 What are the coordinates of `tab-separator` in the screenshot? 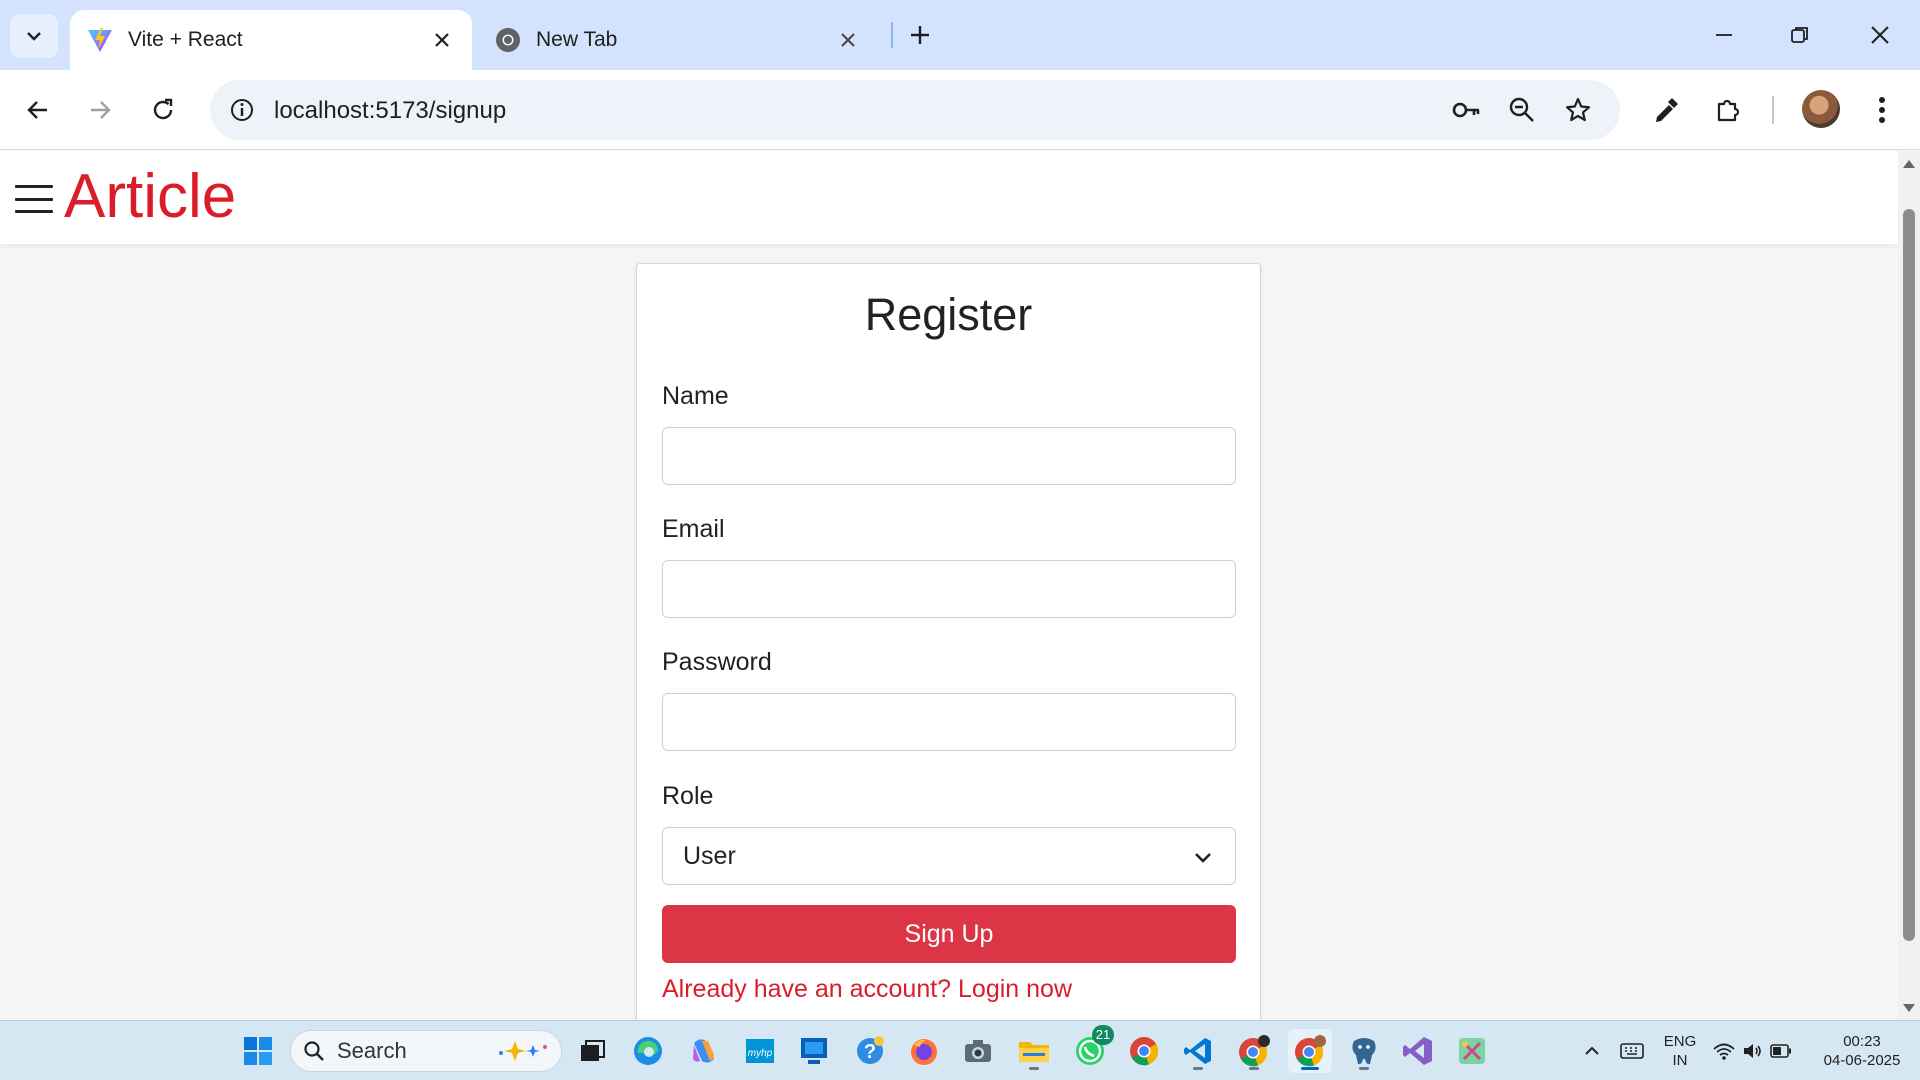 It's located at (892, 35).